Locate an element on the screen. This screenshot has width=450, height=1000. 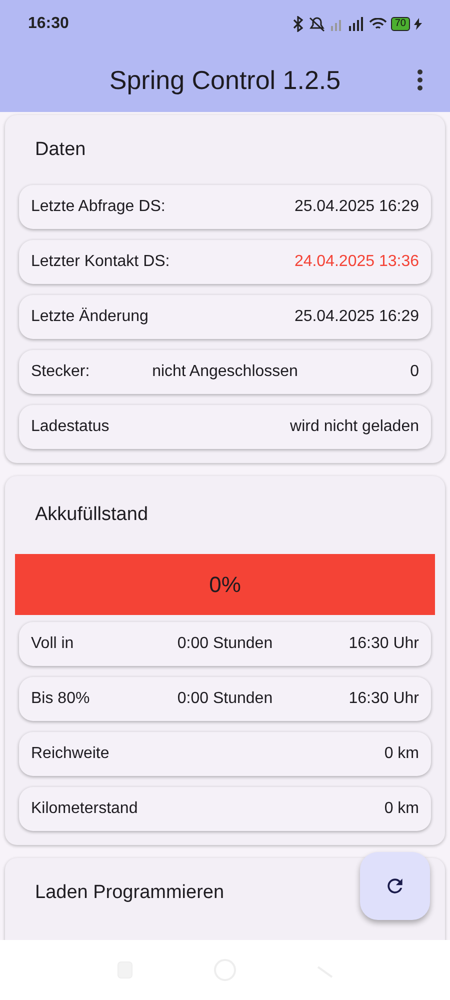
muted-bell-icon is located at coordinates (316, 24).